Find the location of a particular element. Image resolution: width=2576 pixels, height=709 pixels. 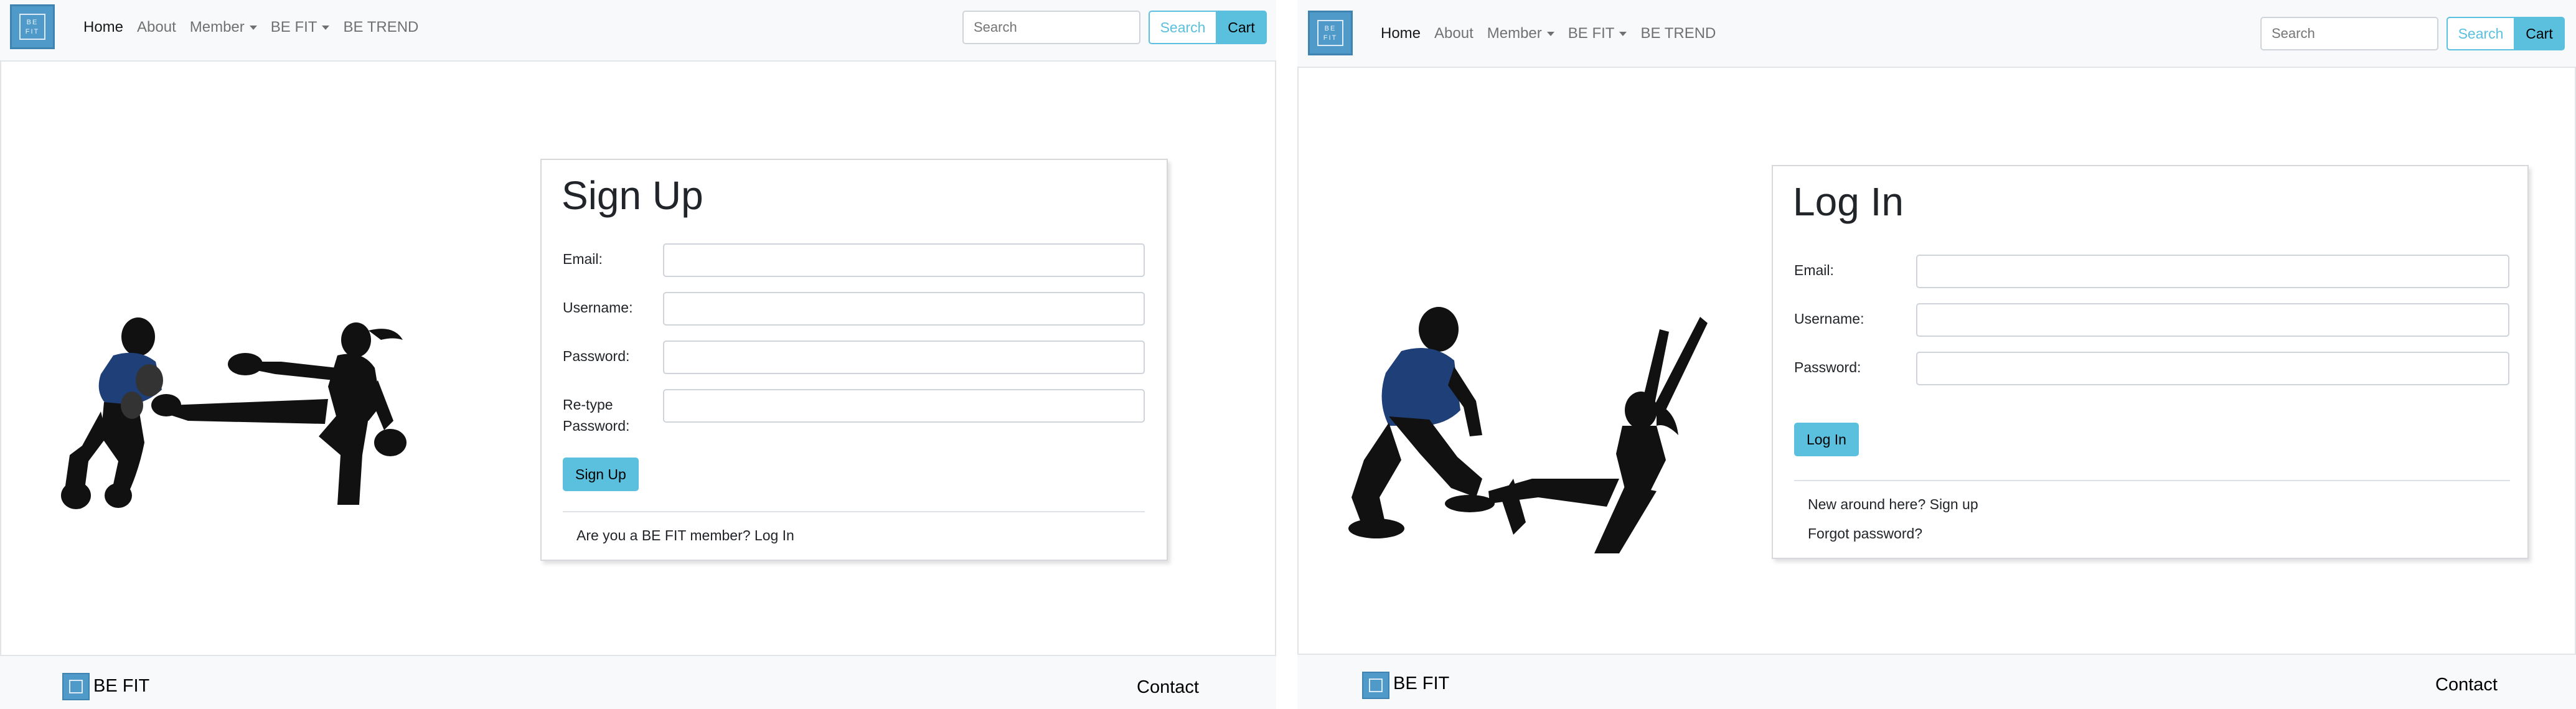

retype-label-line2: Password: is located at coordinates (596, 426).